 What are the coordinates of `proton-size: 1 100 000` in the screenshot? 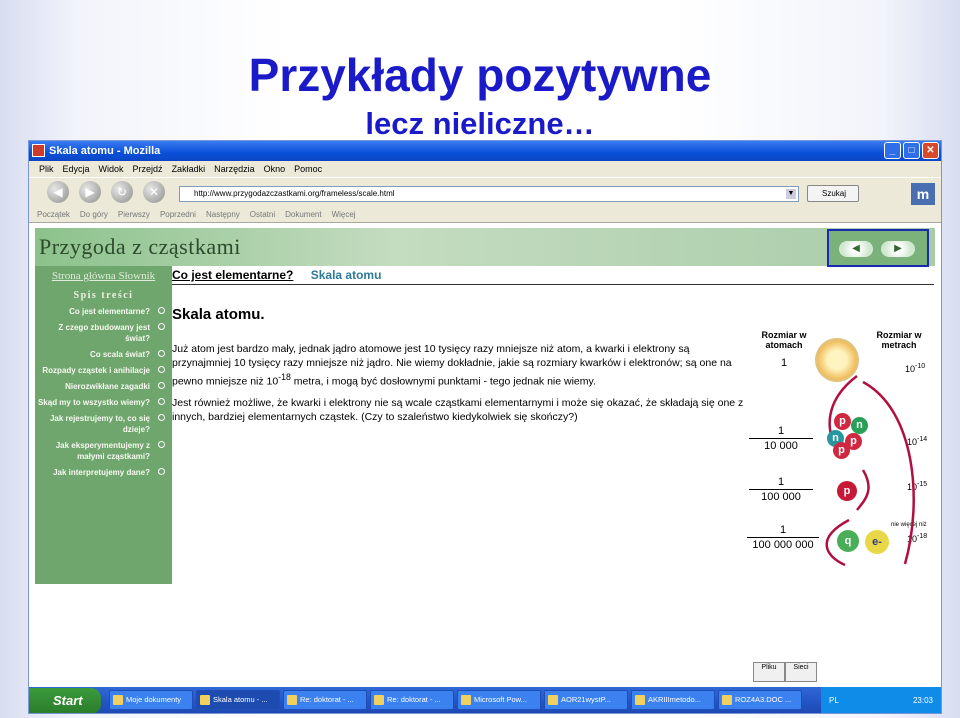 It's located at (781, 489).